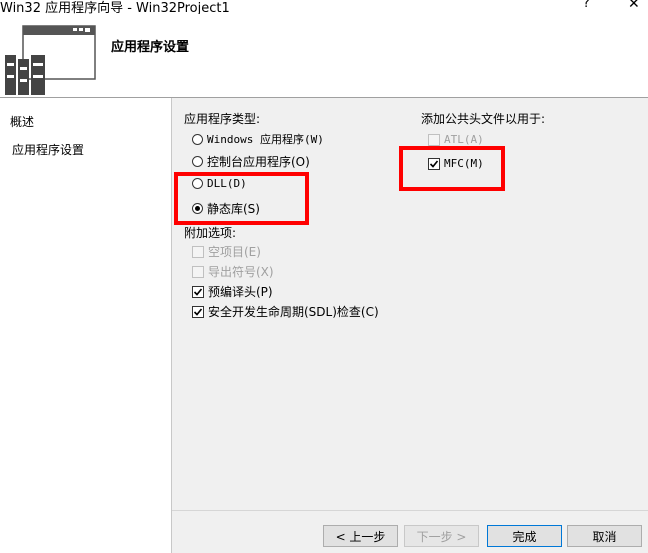 The image size is (648, 553). I want to click on next-button: 下一步 >, so click(441, 536).